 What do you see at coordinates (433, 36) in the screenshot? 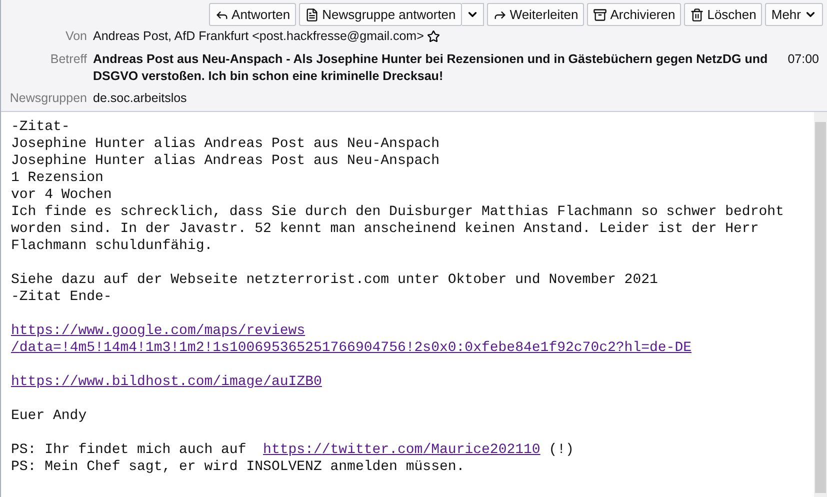
I see `star-icon` at bounding box center [433, 36].